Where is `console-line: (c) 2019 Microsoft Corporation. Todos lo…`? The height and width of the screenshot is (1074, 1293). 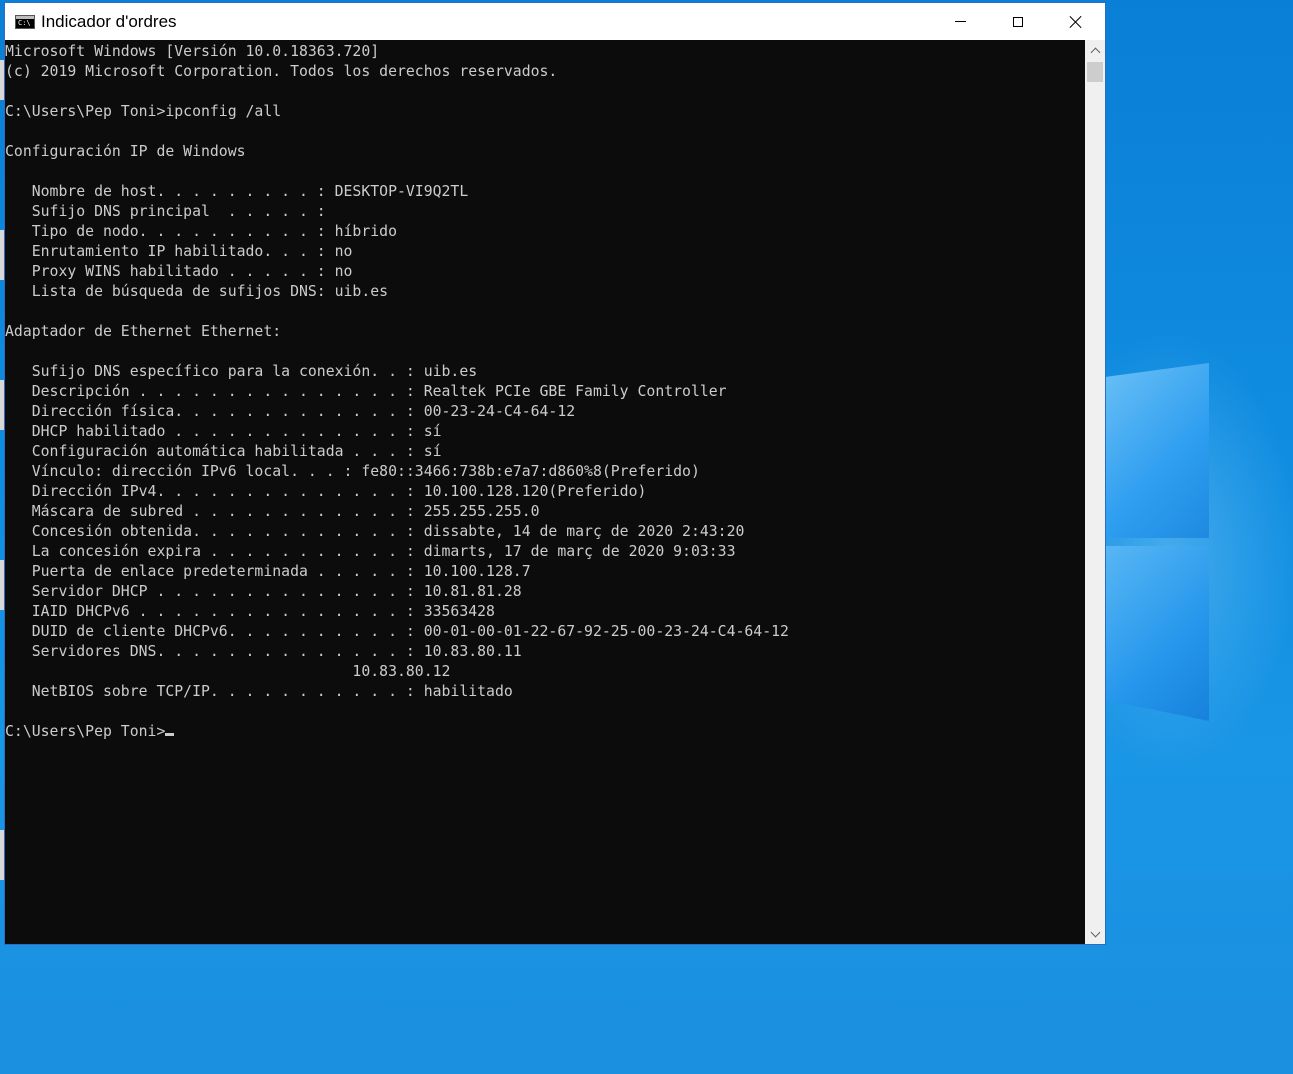 console-line: (c) 2019 Microsoft Corporation. Todos lo… is located at coordinates (281, 71).